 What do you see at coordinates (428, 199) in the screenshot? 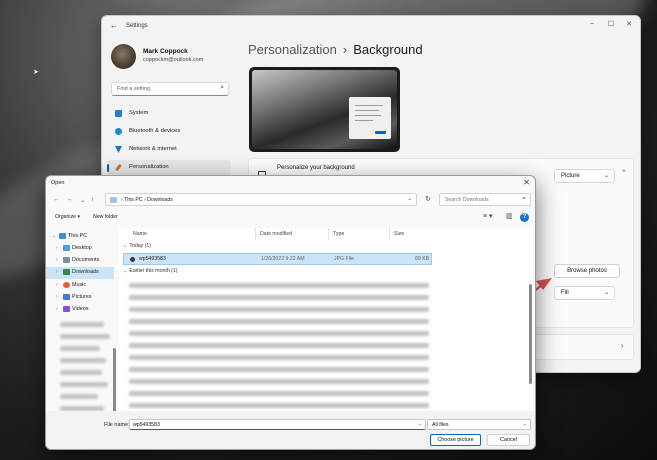
I see `refresh-icon: ↻` at bounding box center [428, 199].